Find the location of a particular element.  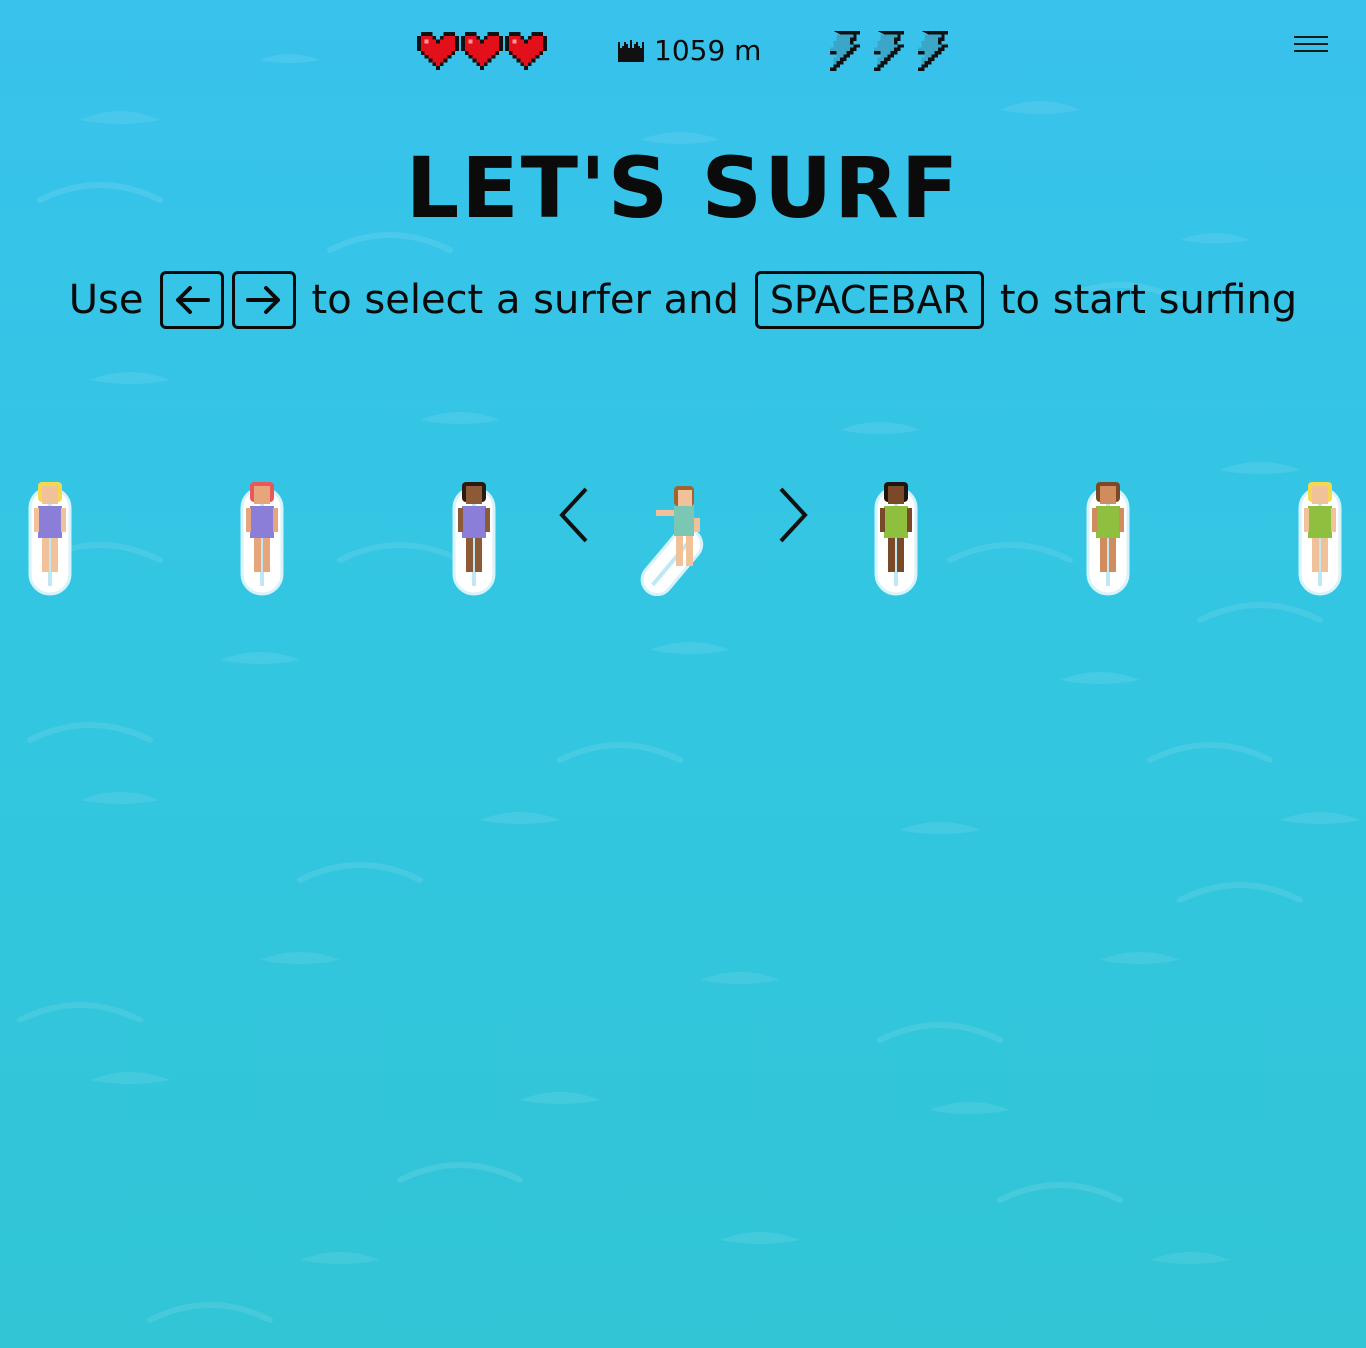

spacebar-key: SPACEBAR is located at coordinates (869, 300).